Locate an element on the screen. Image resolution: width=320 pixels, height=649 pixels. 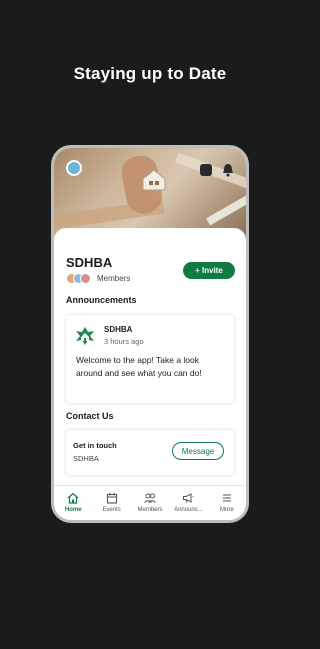
bottom-tab-bar: Home Events Members Announc... More is located at coordinates (150, 502).